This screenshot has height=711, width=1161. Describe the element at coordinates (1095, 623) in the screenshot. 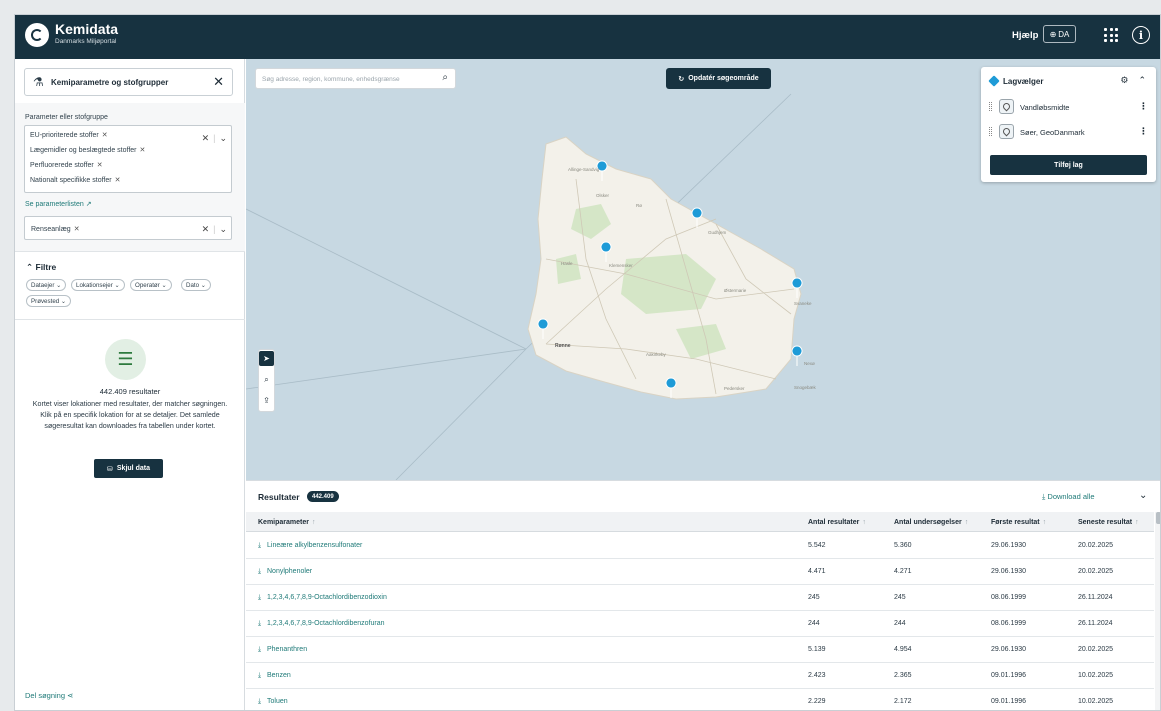

I see `table-cell: 26.11.2024` at that location.